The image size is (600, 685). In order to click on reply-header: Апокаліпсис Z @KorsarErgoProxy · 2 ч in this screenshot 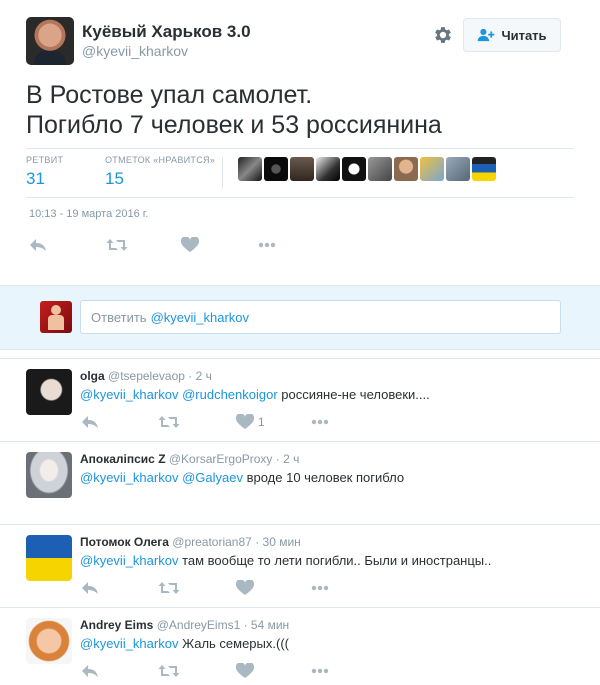, I will do `click(189, 459)`.